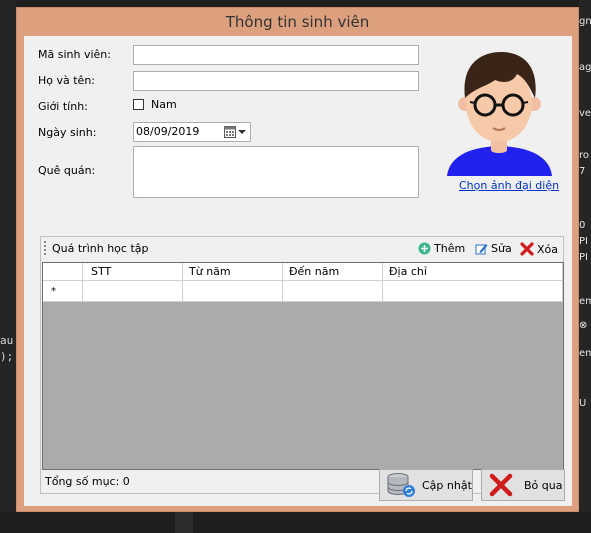  Describe the element at coordinates (499, 111) in the screenshot. I see `avatar-image` at that location.